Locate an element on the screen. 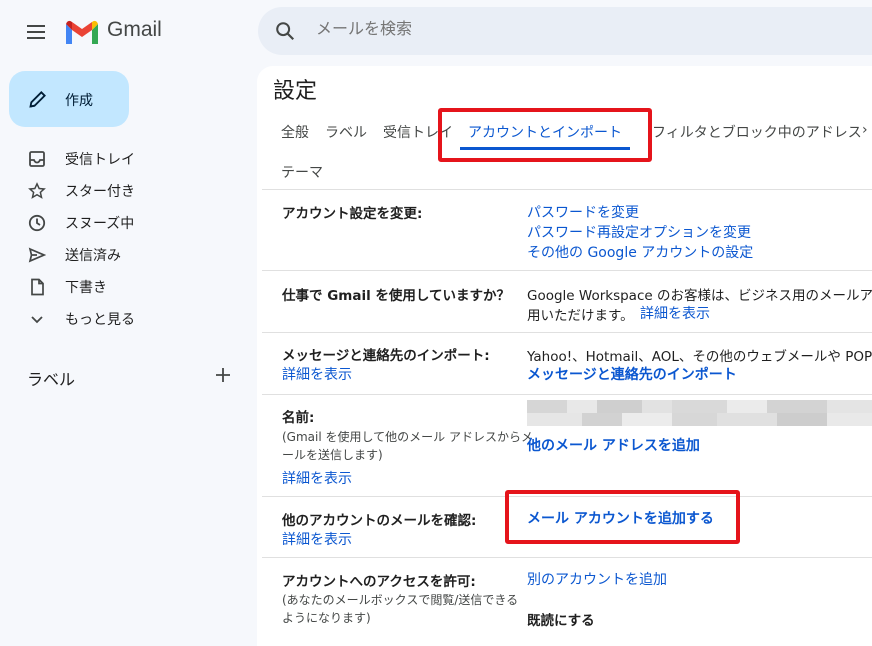  star-icon is located at coordinates (37, 191).